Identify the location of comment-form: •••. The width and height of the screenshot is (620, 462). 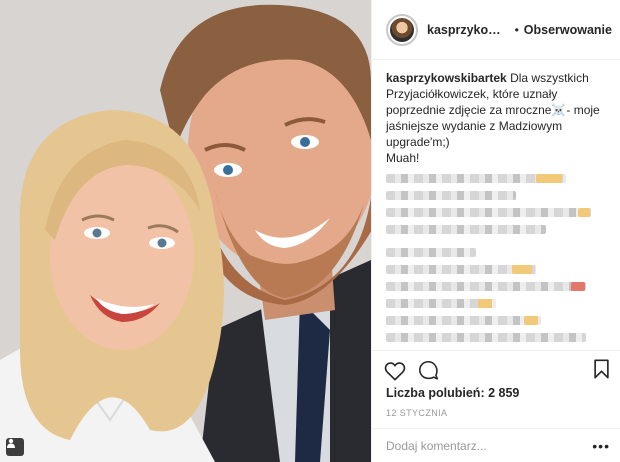
(496, 445).